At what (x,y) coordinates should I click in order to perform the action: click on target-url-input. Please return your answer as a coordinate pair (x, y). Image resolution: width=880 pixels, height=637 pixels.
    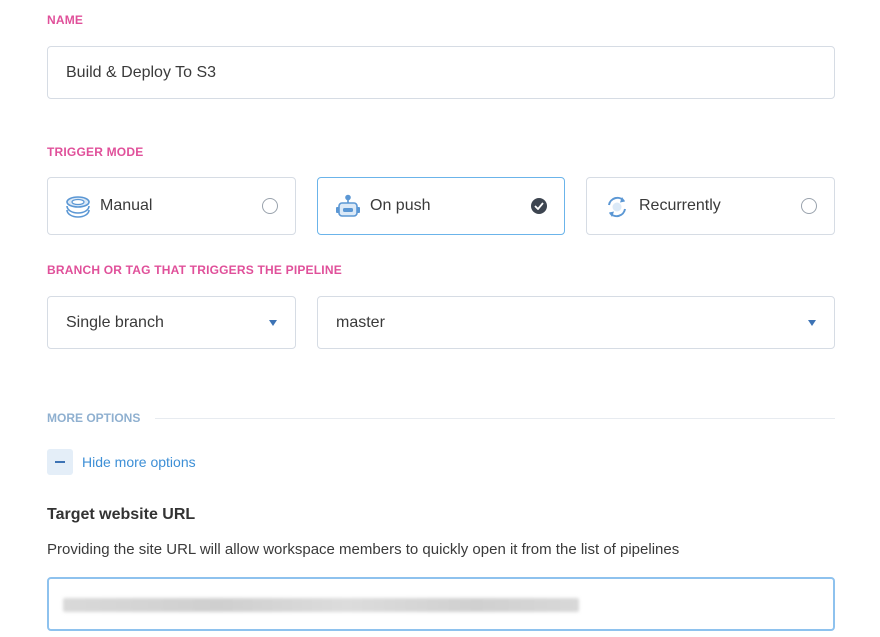
    Looking at the image, I should click on (441, 604).